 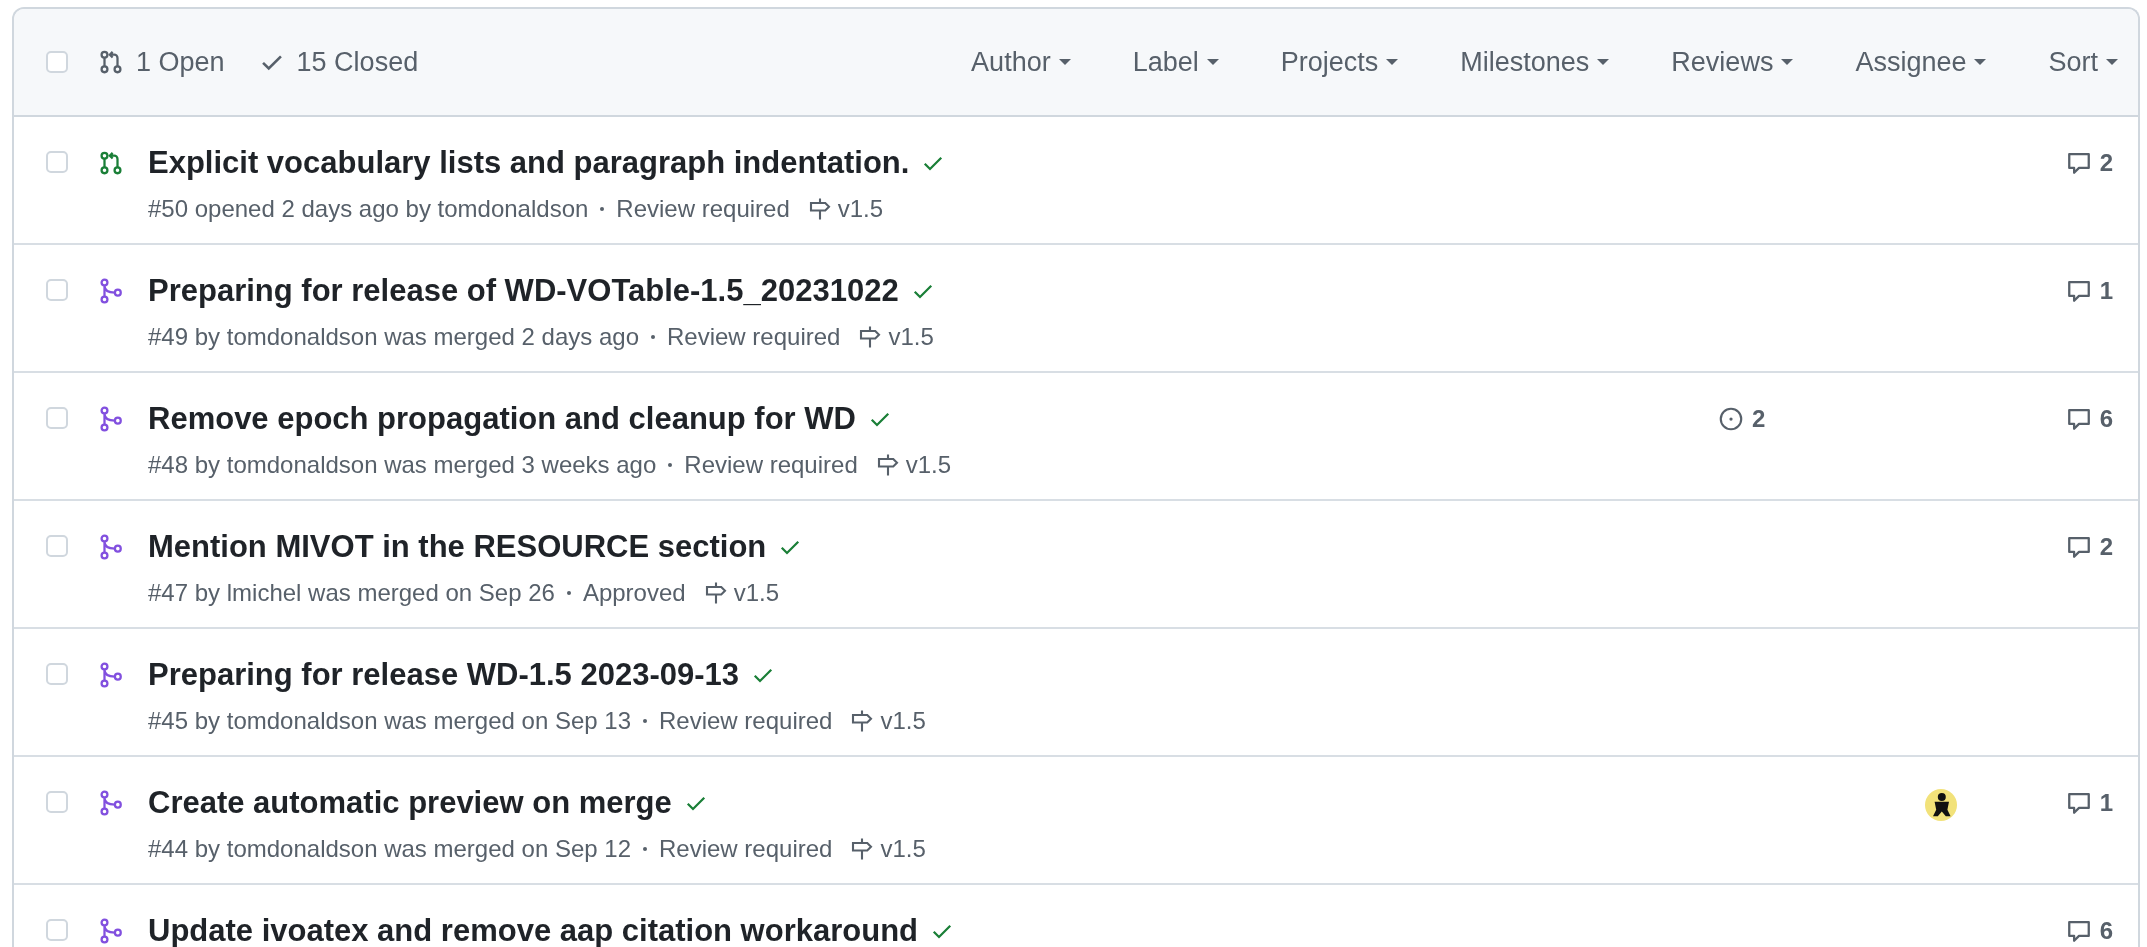 What do you see at coordinates (410, 803) in the screenshot?
I see `pull-request-title: Create automatic preview on merge` at bounding box center [410, 803].